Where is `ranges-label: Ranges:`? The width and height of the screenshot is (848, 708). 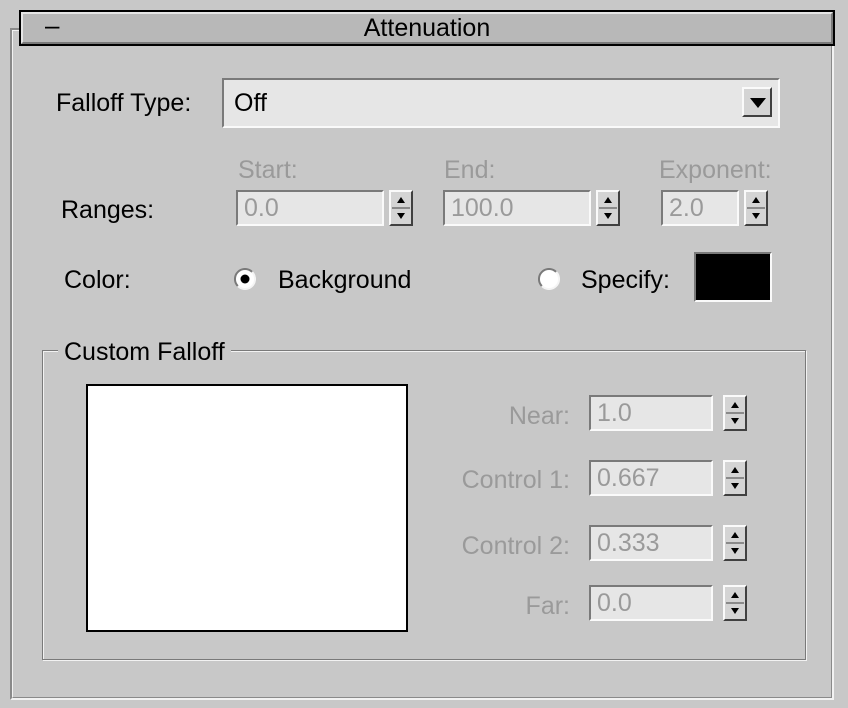 ranges-label: Ranges: is located at coordinates (108, 210).